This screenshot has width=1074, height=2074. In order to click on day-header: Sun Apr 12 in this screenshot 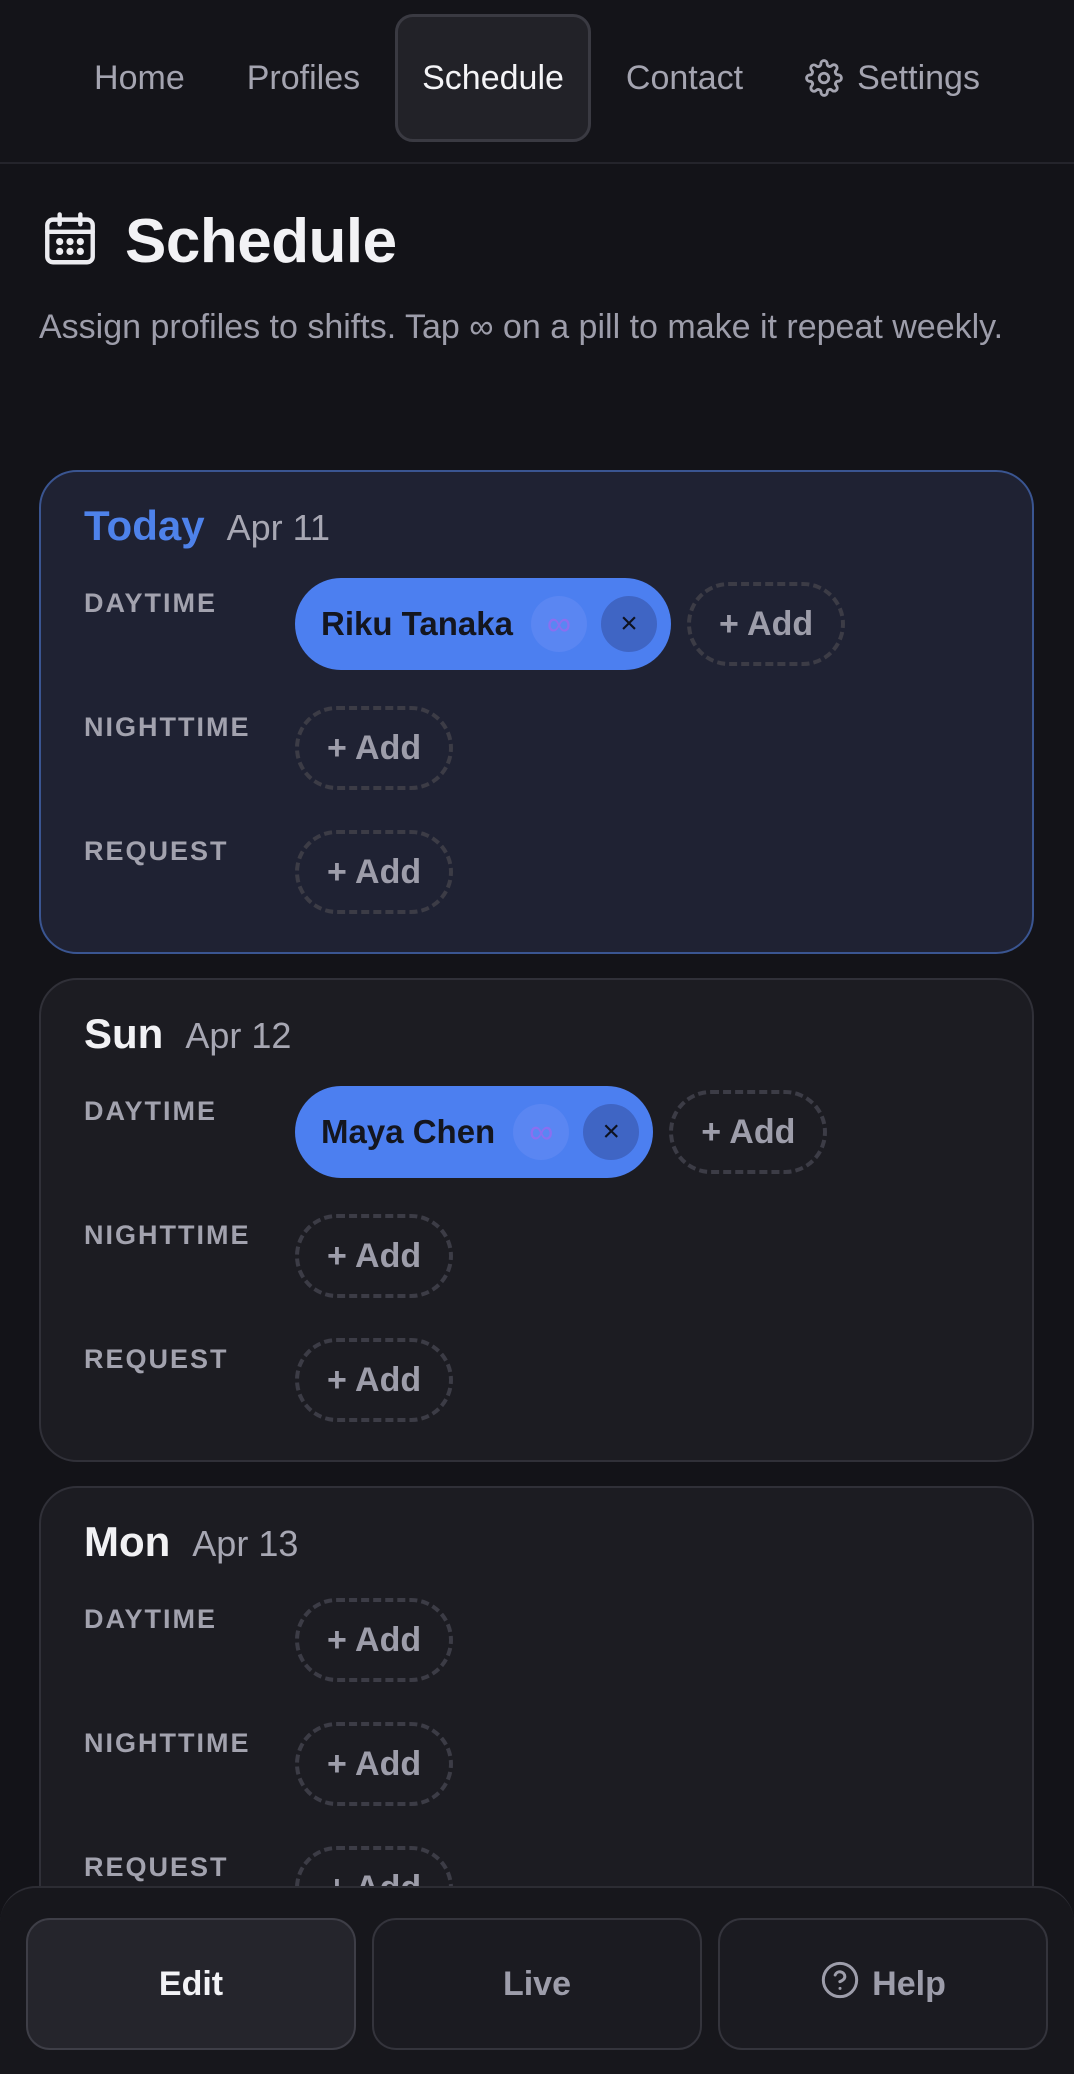, I will do `click(536, 1040)`.